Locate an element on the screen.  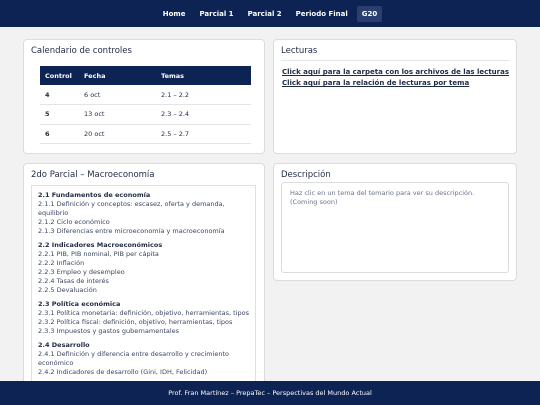
table-row: 4 6 oct 2.1 – 2.2 is located at coordinates (145, 95).